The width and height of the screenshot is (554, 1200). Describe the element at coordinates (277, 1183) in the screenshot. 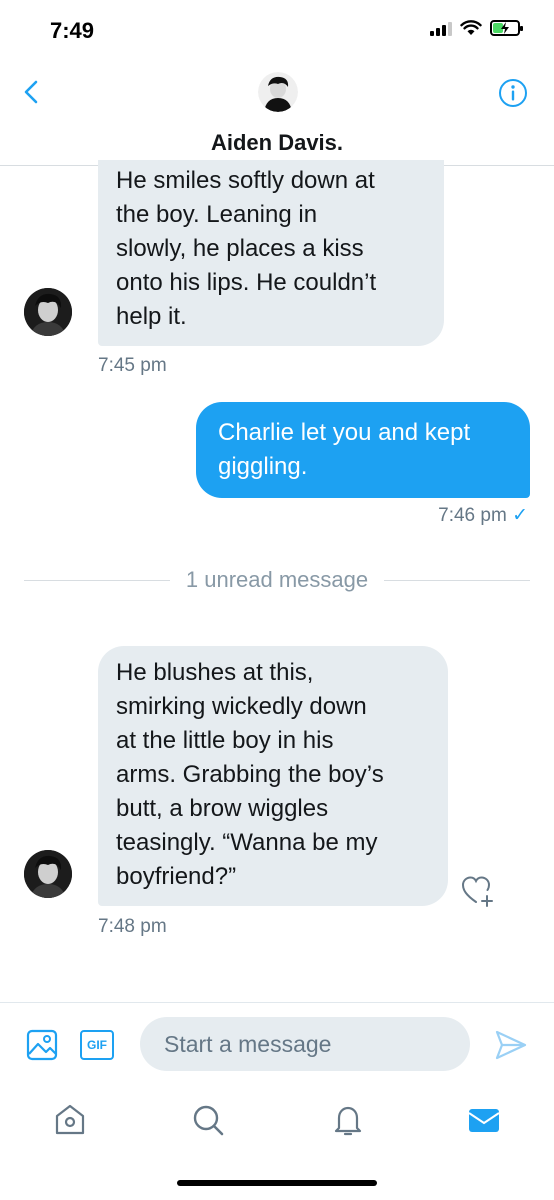

I see `home-indicator` at that location.